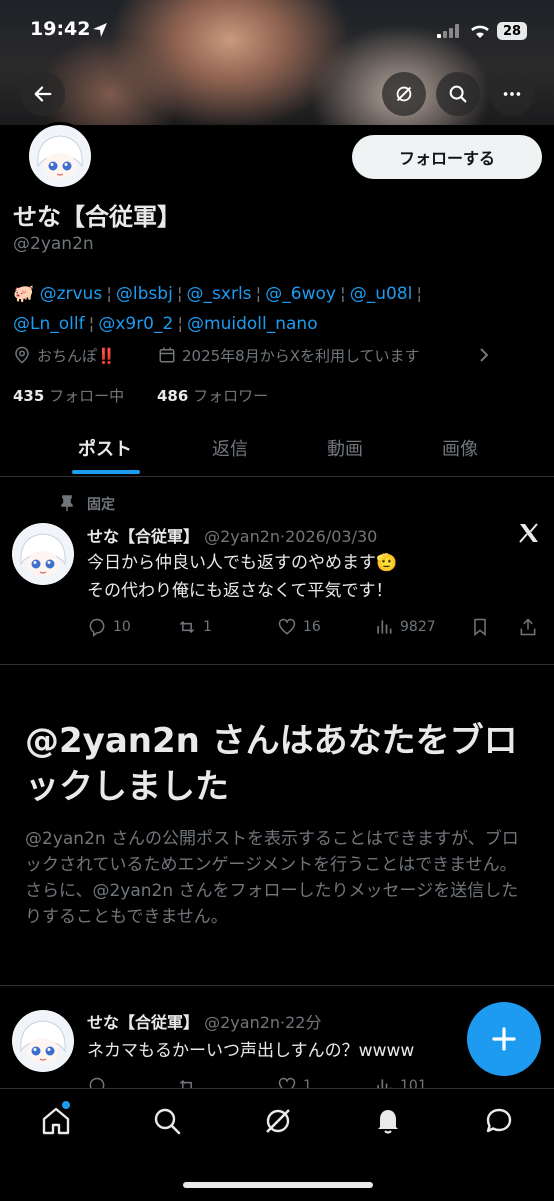  I want to click on following-stat: 435 フォロー中, so click(68, 395).